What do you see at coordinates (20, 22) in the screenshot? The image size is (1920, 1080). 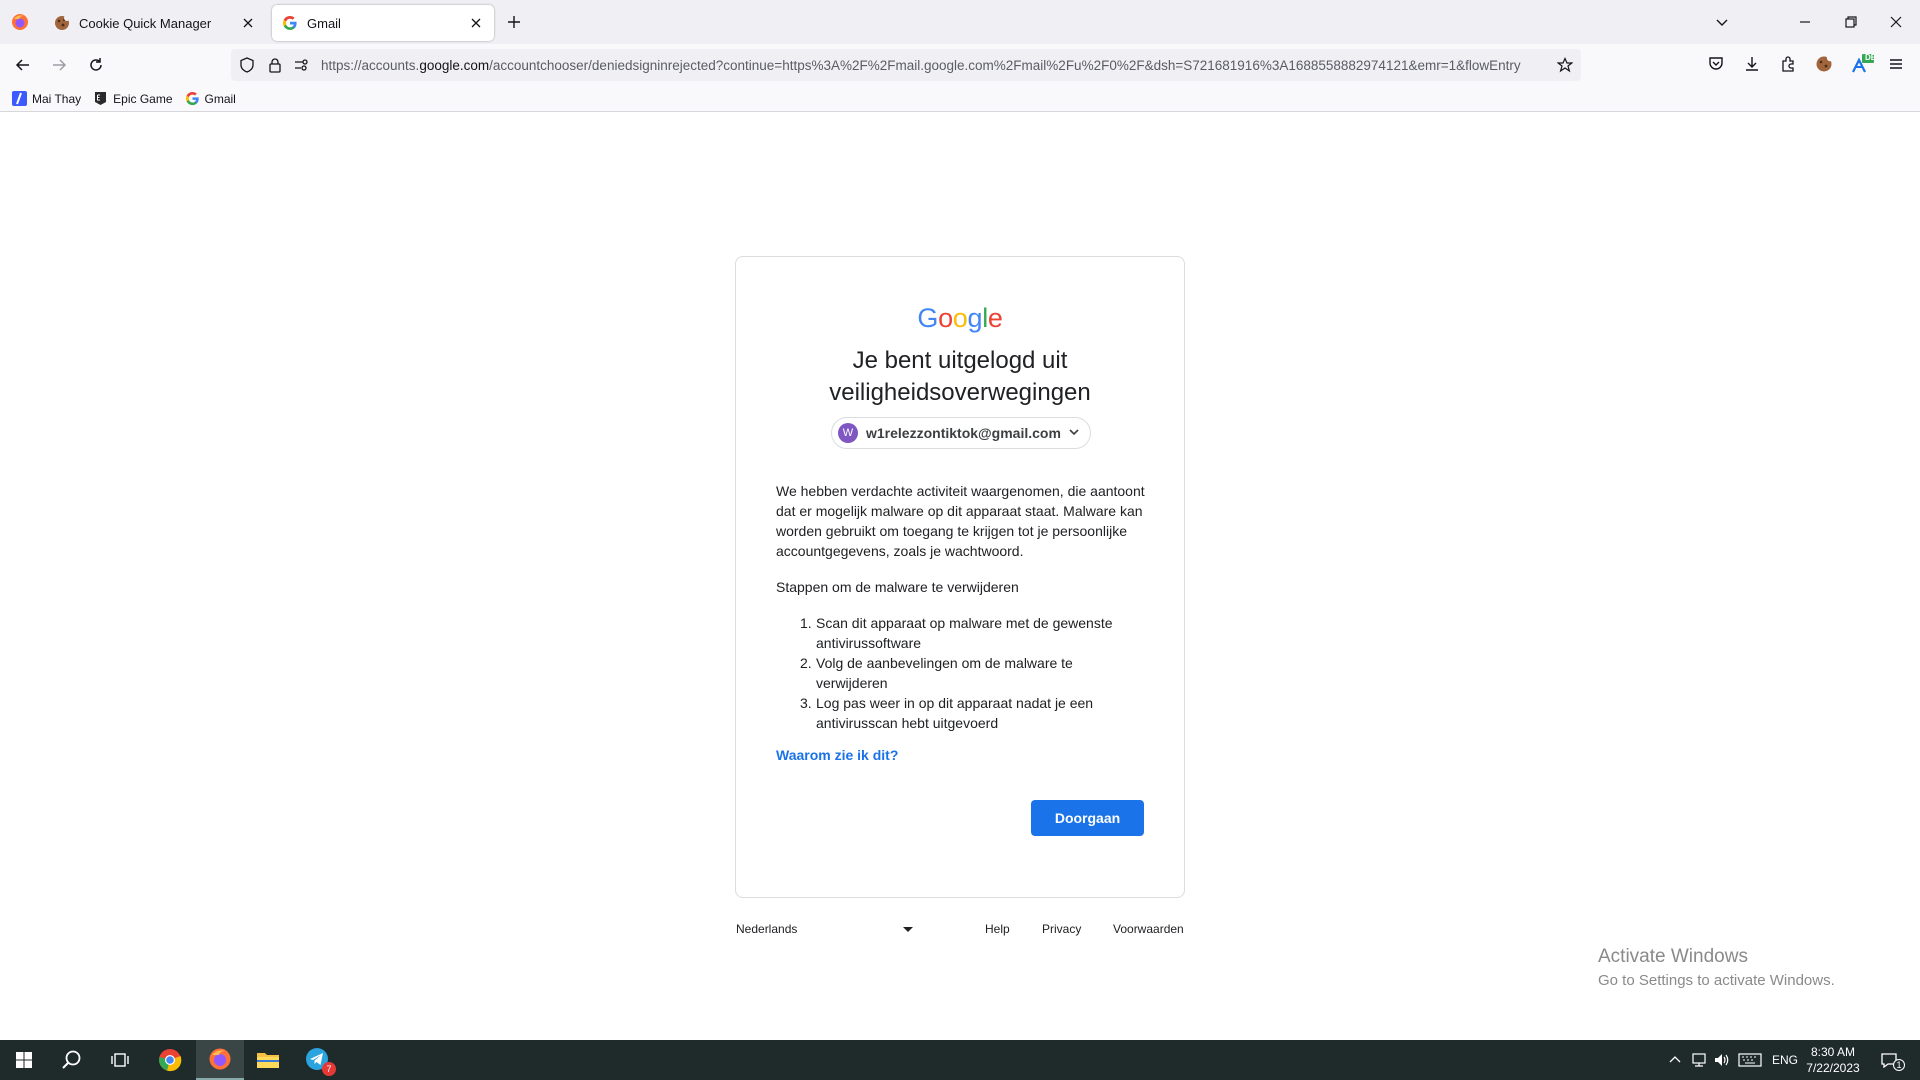 I see `firefox-view-icon` at bounding box center [20, 22].